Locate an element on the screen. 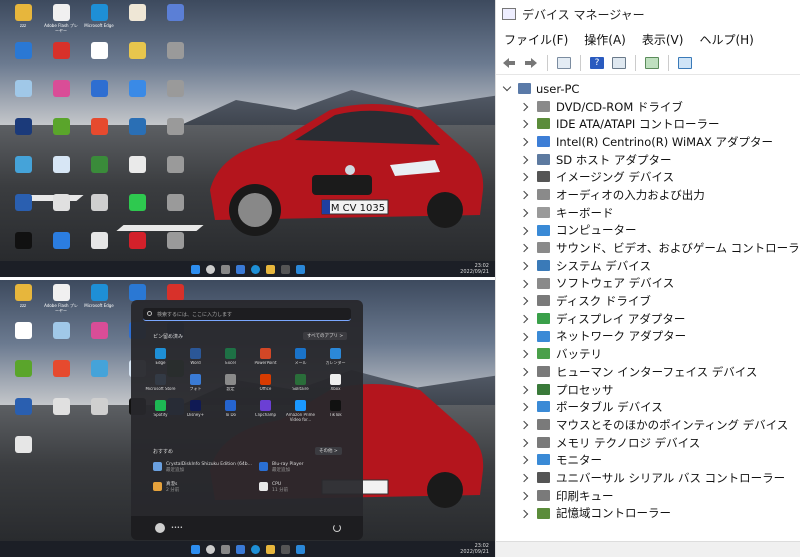 The image size is (800, 557). tree-item-software-device: ソフトウェア デバイス is located at coordinates (648, 284).